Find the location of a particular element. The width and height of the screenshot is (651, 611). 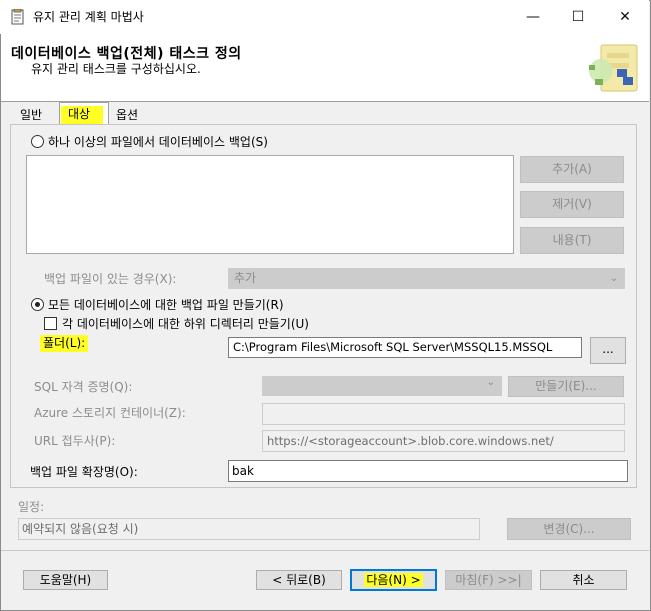

contents-button: 내용(T) is located at coordinates (572, 240).